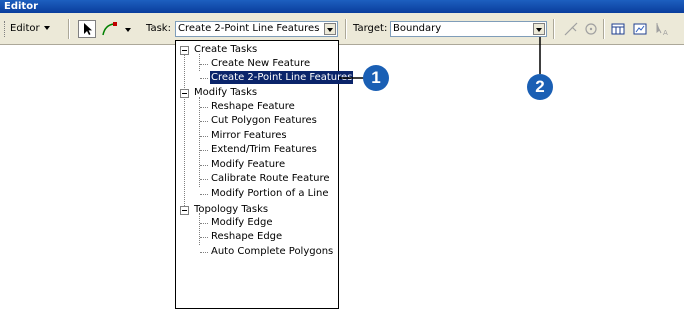 The image size is (684, 309). I want to click on callout-2-badge: 2, so click(540, 87).